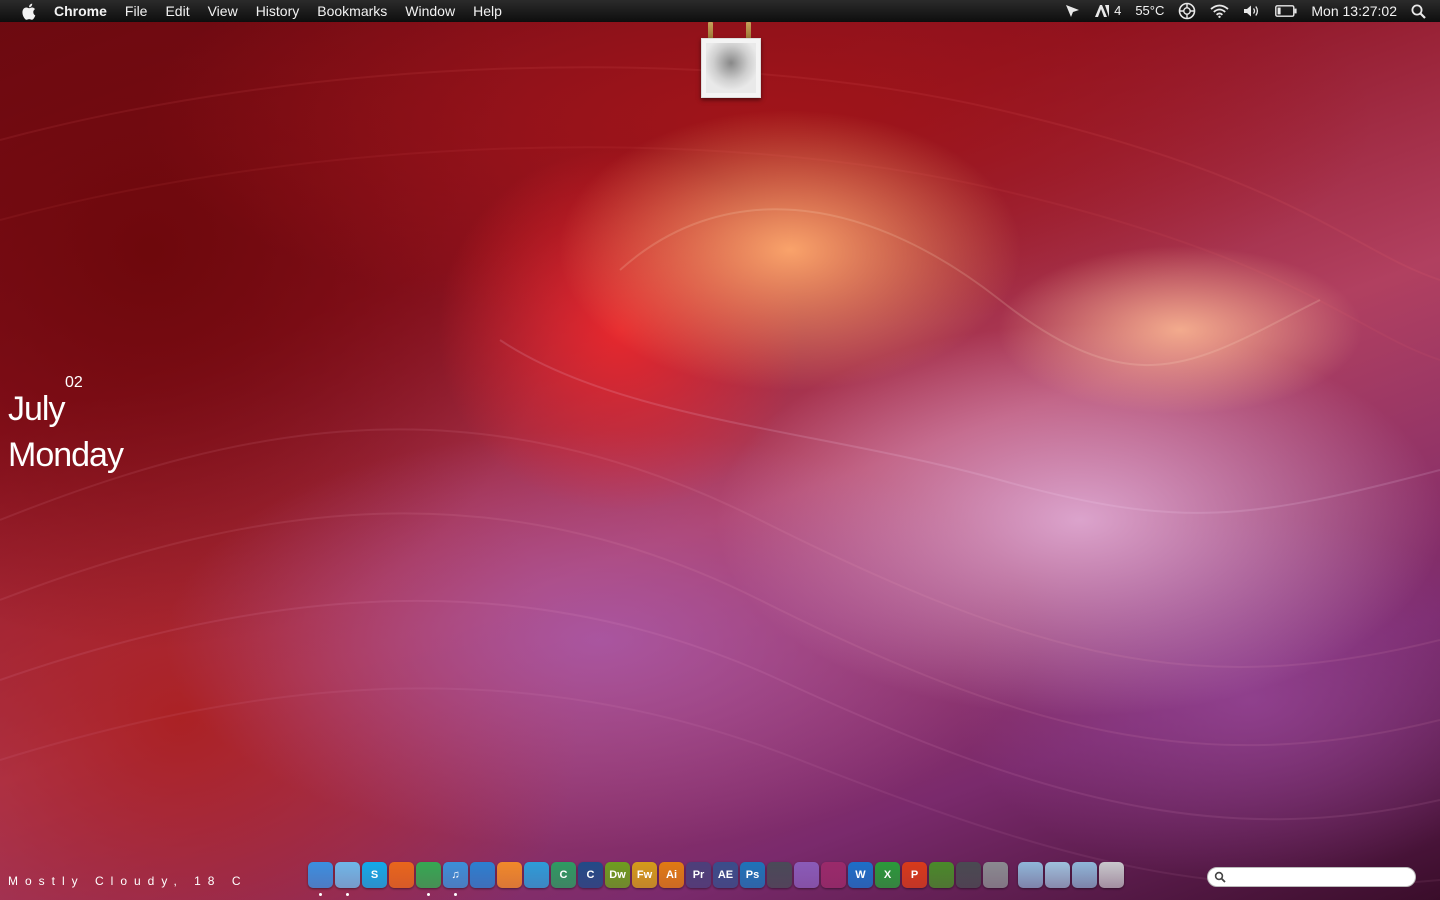 The width and height of the screenshot is (1440, 900). What do you see at coordinates (1220, 877) in the screenshot?
I see `search-icon` at bounding box center [1220, 877].